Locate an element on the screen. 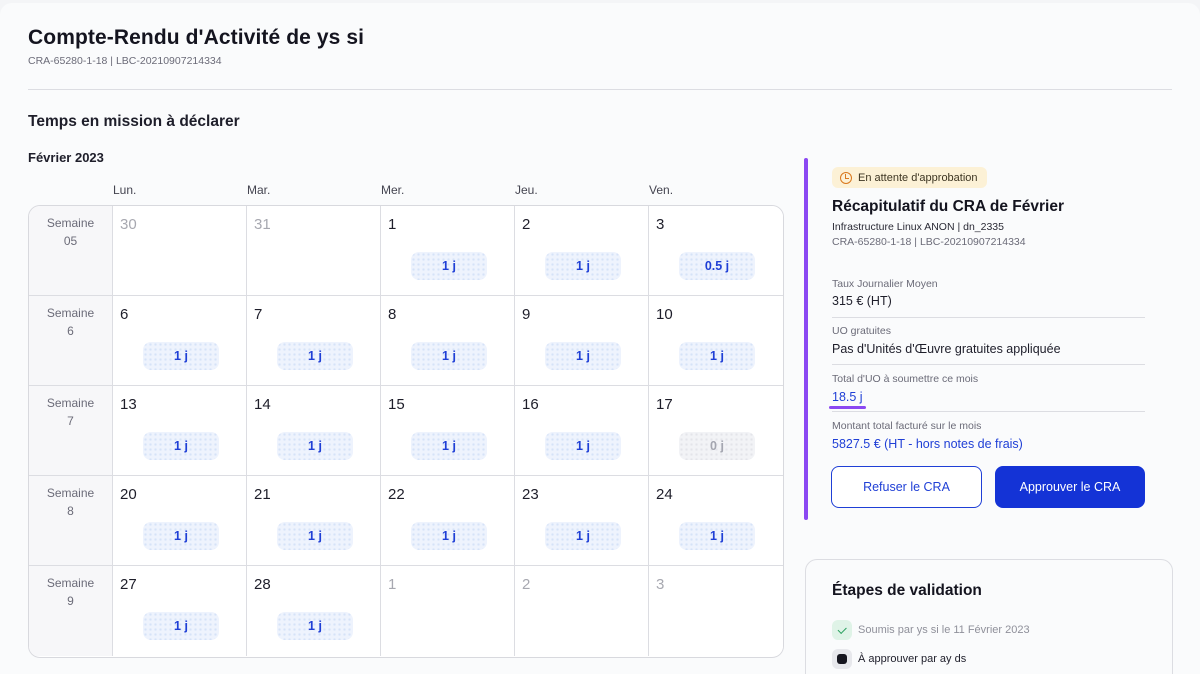 The image size is (1200, 674). day-number: 24 is located at coordinates (664, 494).